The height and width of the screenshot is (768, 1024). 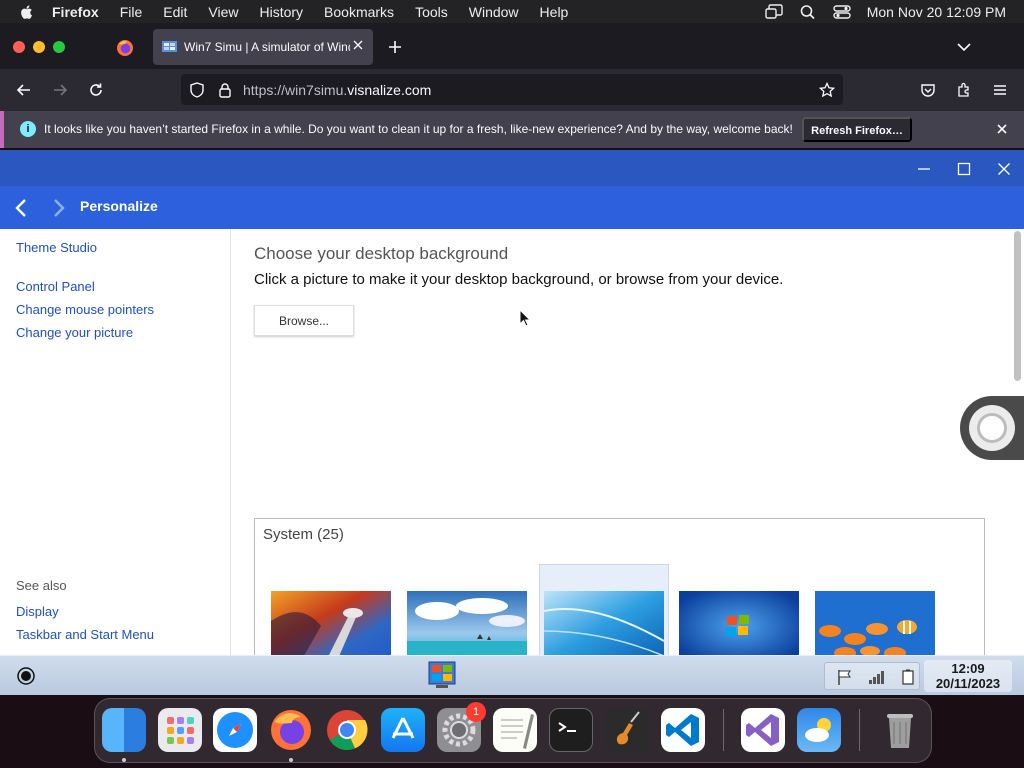 I want to click on floating-ring-icon, so click(x=992, y=428).